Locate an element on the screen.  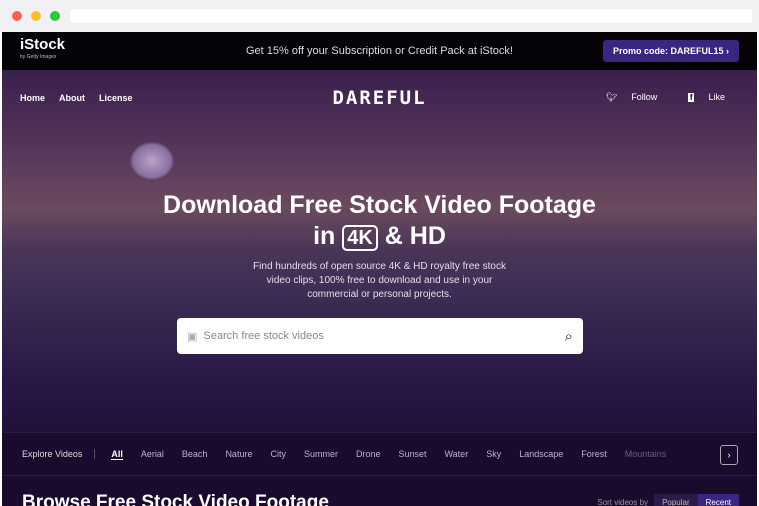
sort-label: Sort videos by is located at coordinates (623, 502).